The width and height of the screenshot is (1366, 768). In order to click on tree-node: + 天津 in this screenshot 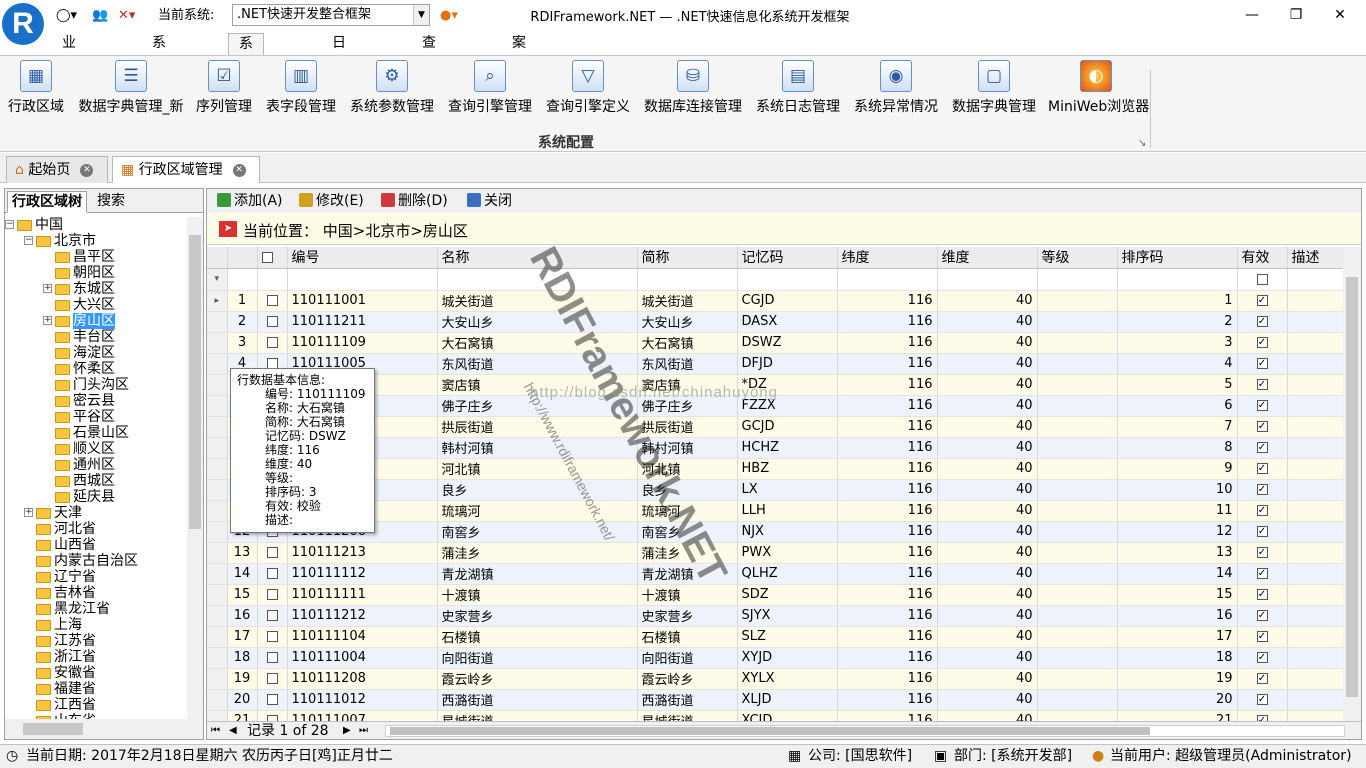, I will do `click(53, 513)`.